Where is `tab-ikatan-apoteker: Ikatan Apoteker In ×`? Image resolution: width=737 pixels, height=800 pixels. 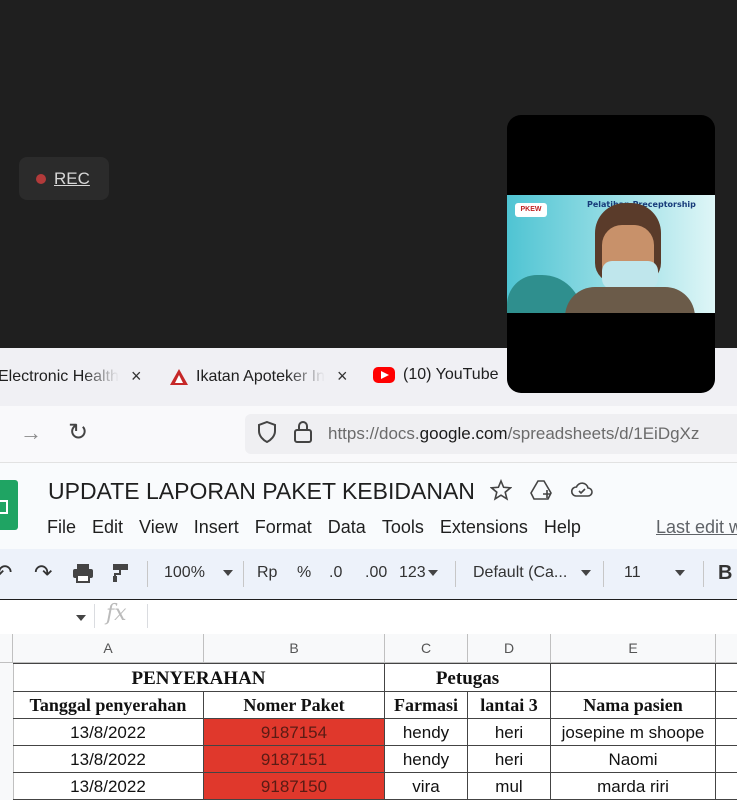
tab-ikatan-apoteker: Ikatan Apoteker In × is located at coordinates (259, 376).